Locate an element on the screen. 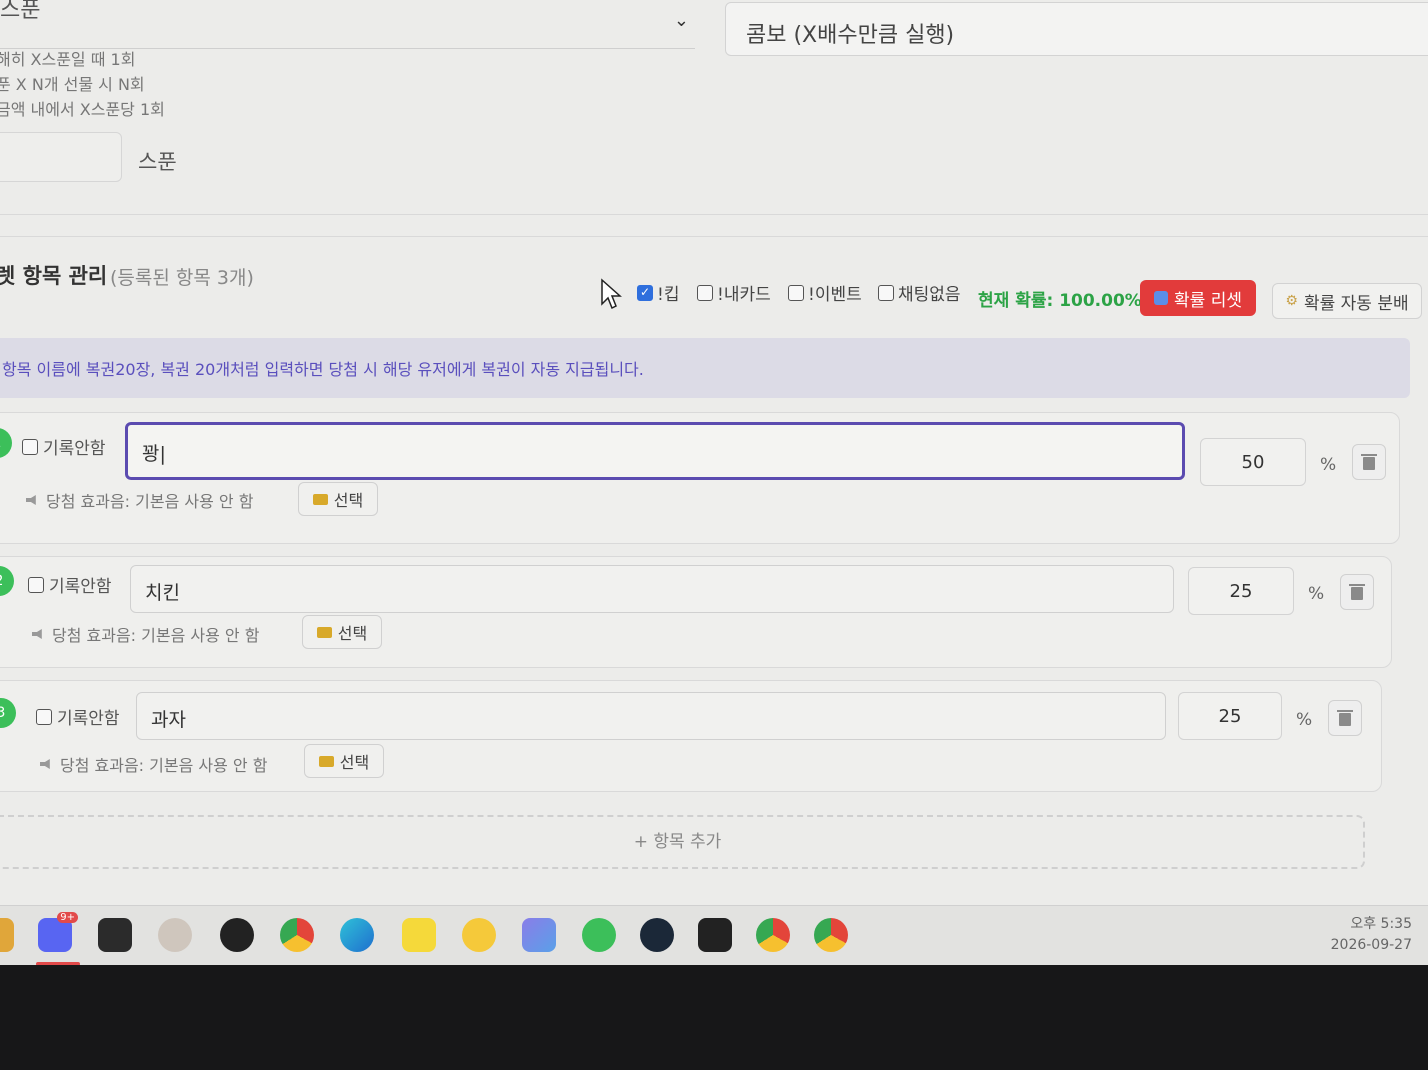 This screenshot has height=1070, width=1428. option-label: !이벤트 is located at coordinates (835, 295).